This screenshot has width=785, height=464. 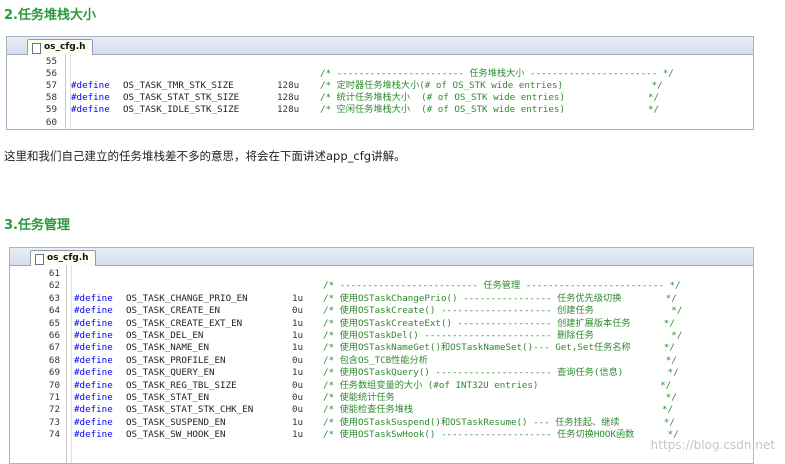 What do you see at coordinates (54, 273) in the screenshot?
I see `line-number: 61` at bounding box center [54, 273].